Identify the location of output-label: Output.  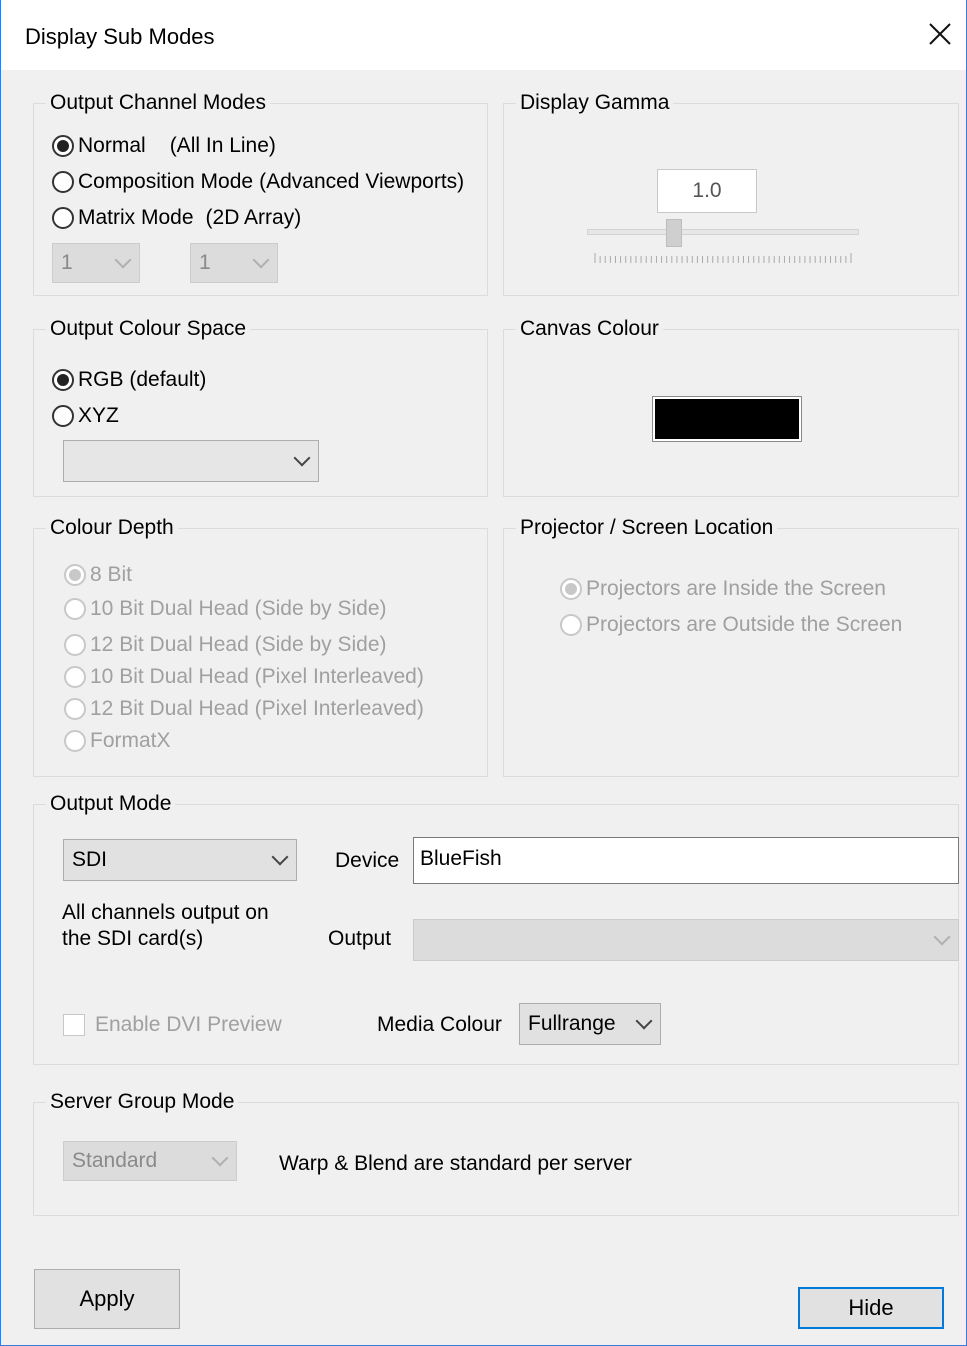
(360, 938).